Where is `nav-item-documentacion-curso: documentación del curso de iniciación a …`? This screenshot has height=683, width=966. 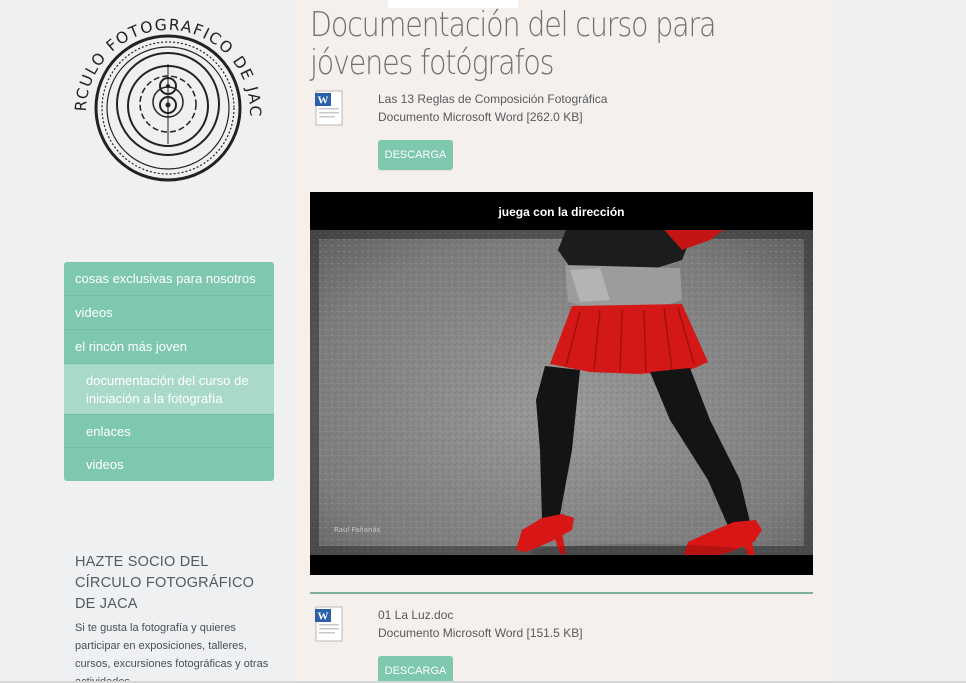
nav-item-documentacion-curso: documentación del curso de iniciación a … is located at coordinates (169, 389).